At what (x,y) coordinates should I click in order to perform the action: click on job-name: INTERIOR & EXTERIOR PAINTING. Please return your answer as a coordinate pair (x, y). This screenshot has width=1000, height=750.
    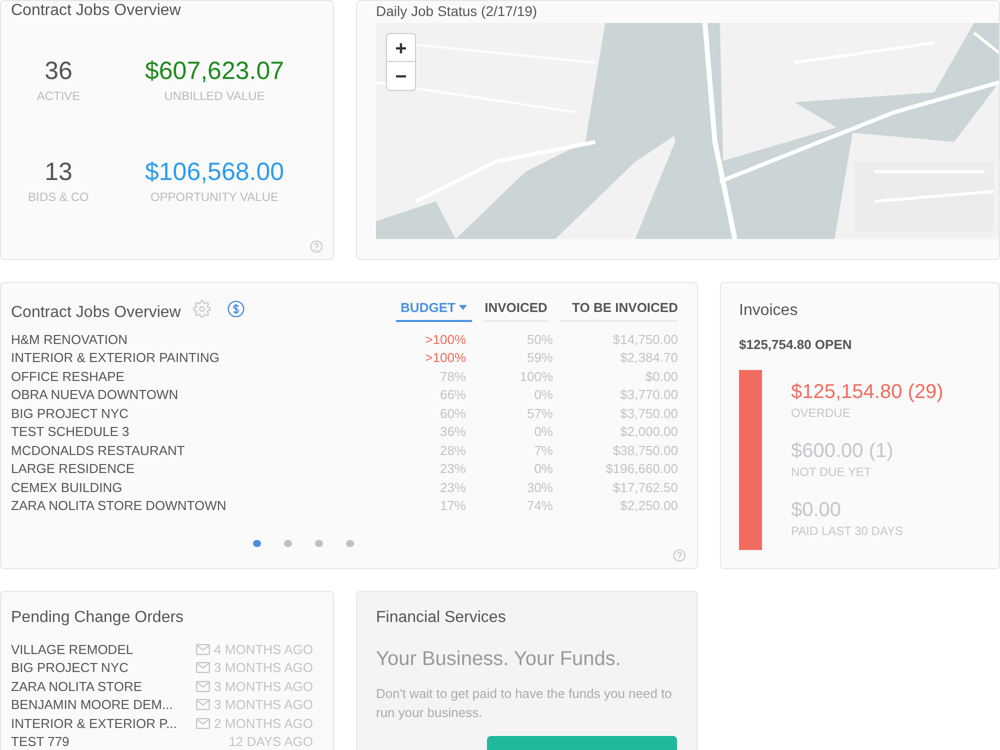
    Looking at the image, I should click on (198, 358).